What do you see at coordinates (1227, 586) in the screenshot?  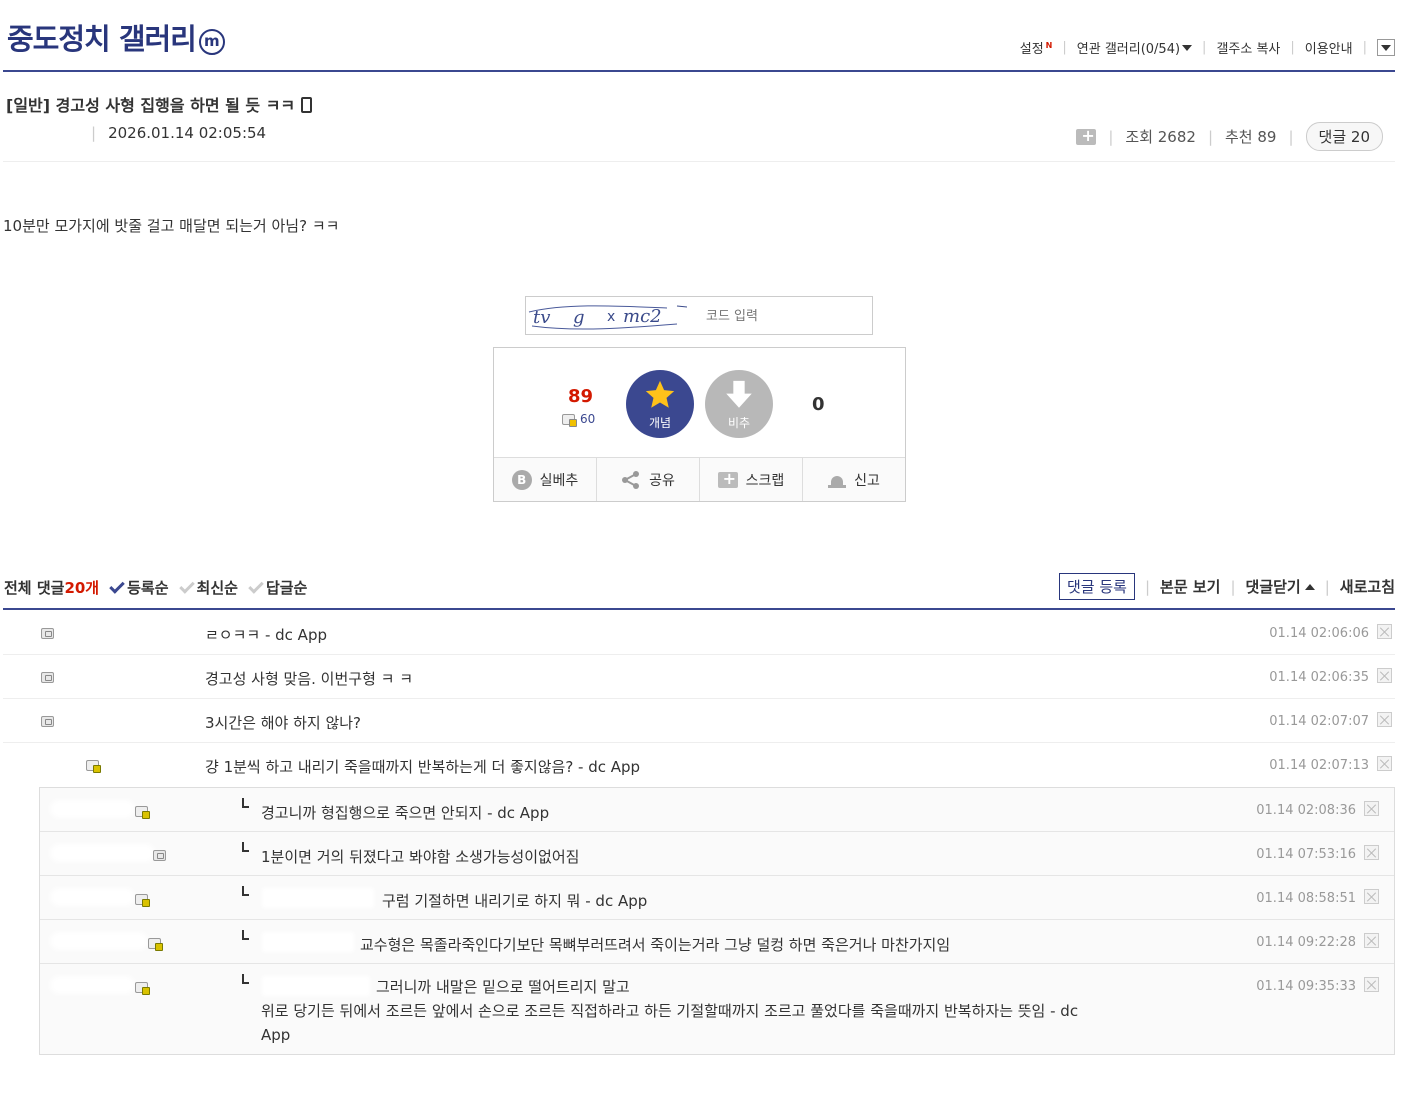 I see `comment-actions: 댓글 등록 | 본문 보기 | 댓글닫기 | 새로고침` at bounding box center [1227, 586].